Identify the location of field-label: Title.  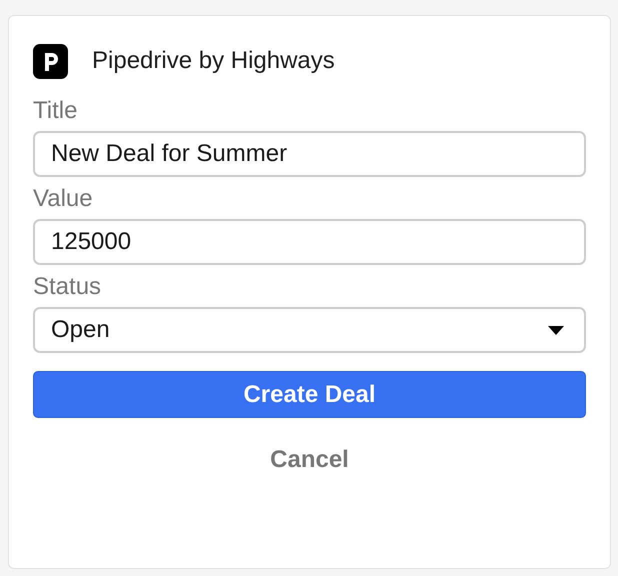
(55, 111).